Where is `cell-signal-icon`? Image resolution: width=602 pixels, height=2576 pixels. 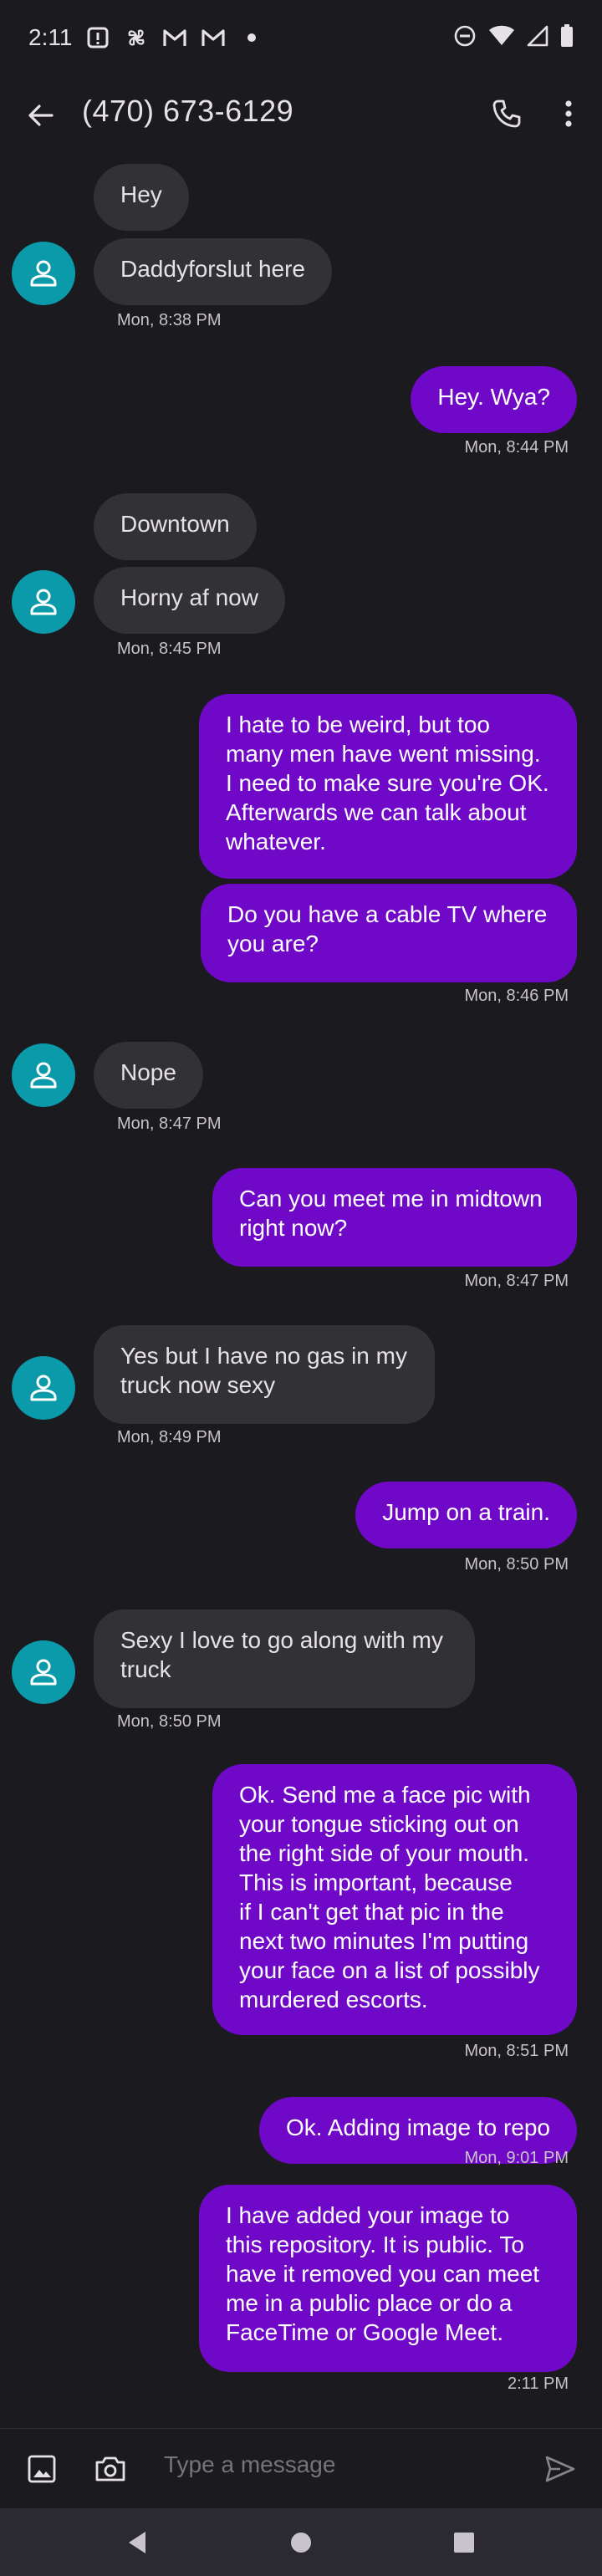 cell-signal-icon is located at coordinates (537, 38).